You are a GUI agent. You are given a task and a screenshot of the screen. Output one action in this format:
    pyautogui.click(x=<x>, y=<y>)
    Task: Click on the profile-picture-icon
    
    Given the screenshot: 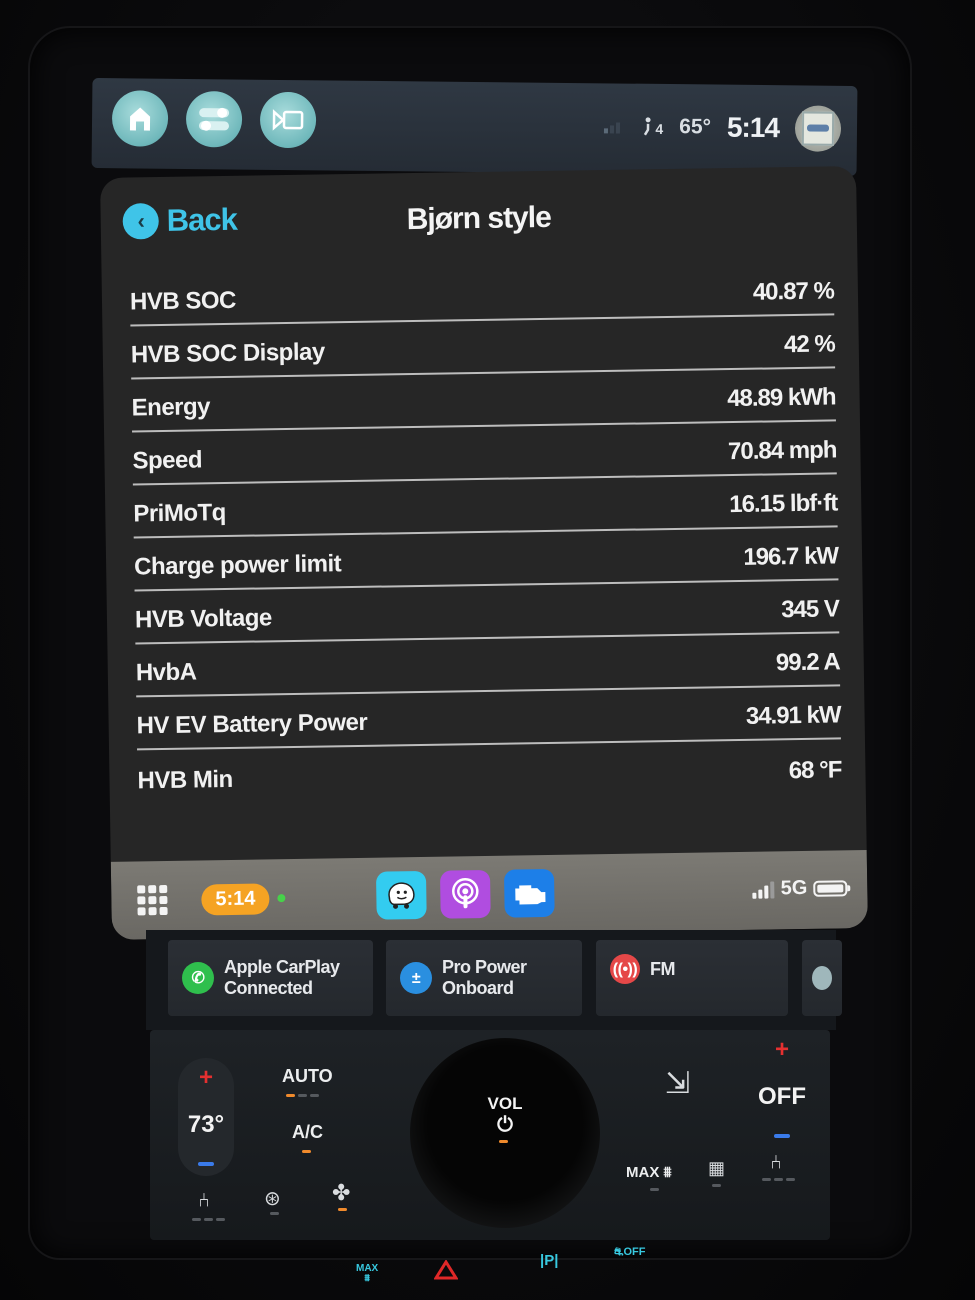 What is the action you would take?
    pyautogui.click(x=818, y=128)
    